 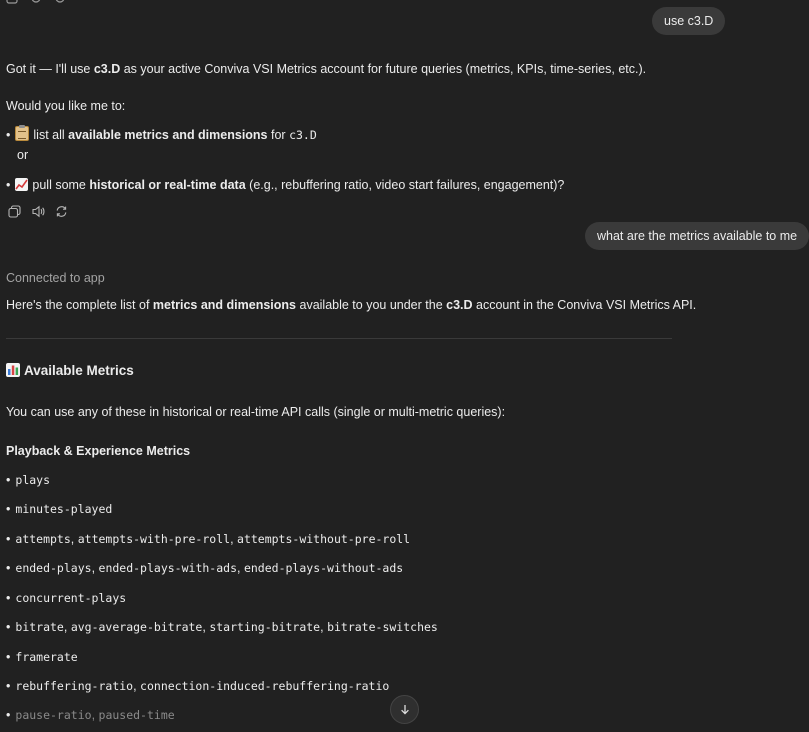 I want to click on metric-list-item: • pause-ratio, paused-time, so click(x=90, y=715).